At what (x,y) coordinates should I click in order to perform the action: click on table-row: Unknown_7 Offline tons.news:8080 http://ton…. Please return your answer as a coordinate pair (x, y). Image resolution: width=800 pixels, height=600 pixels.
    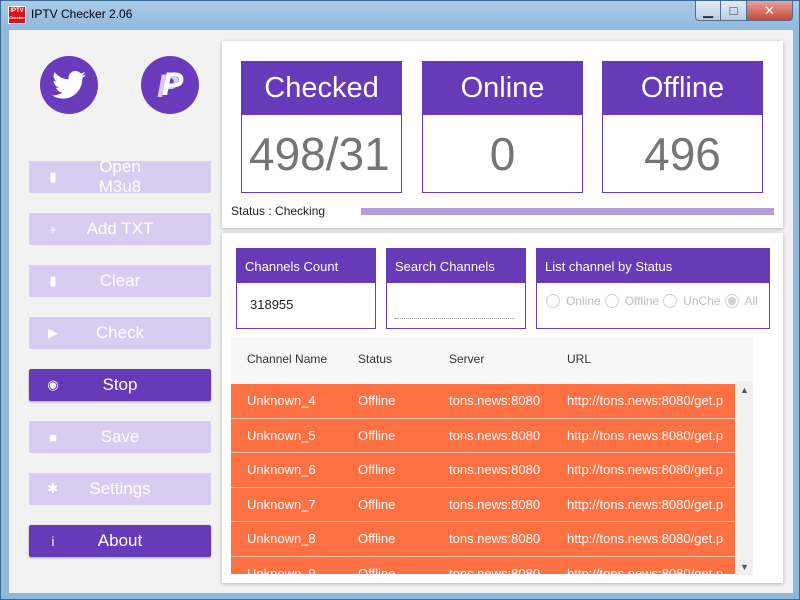
    Looking at the image, I should click on (483, 504).